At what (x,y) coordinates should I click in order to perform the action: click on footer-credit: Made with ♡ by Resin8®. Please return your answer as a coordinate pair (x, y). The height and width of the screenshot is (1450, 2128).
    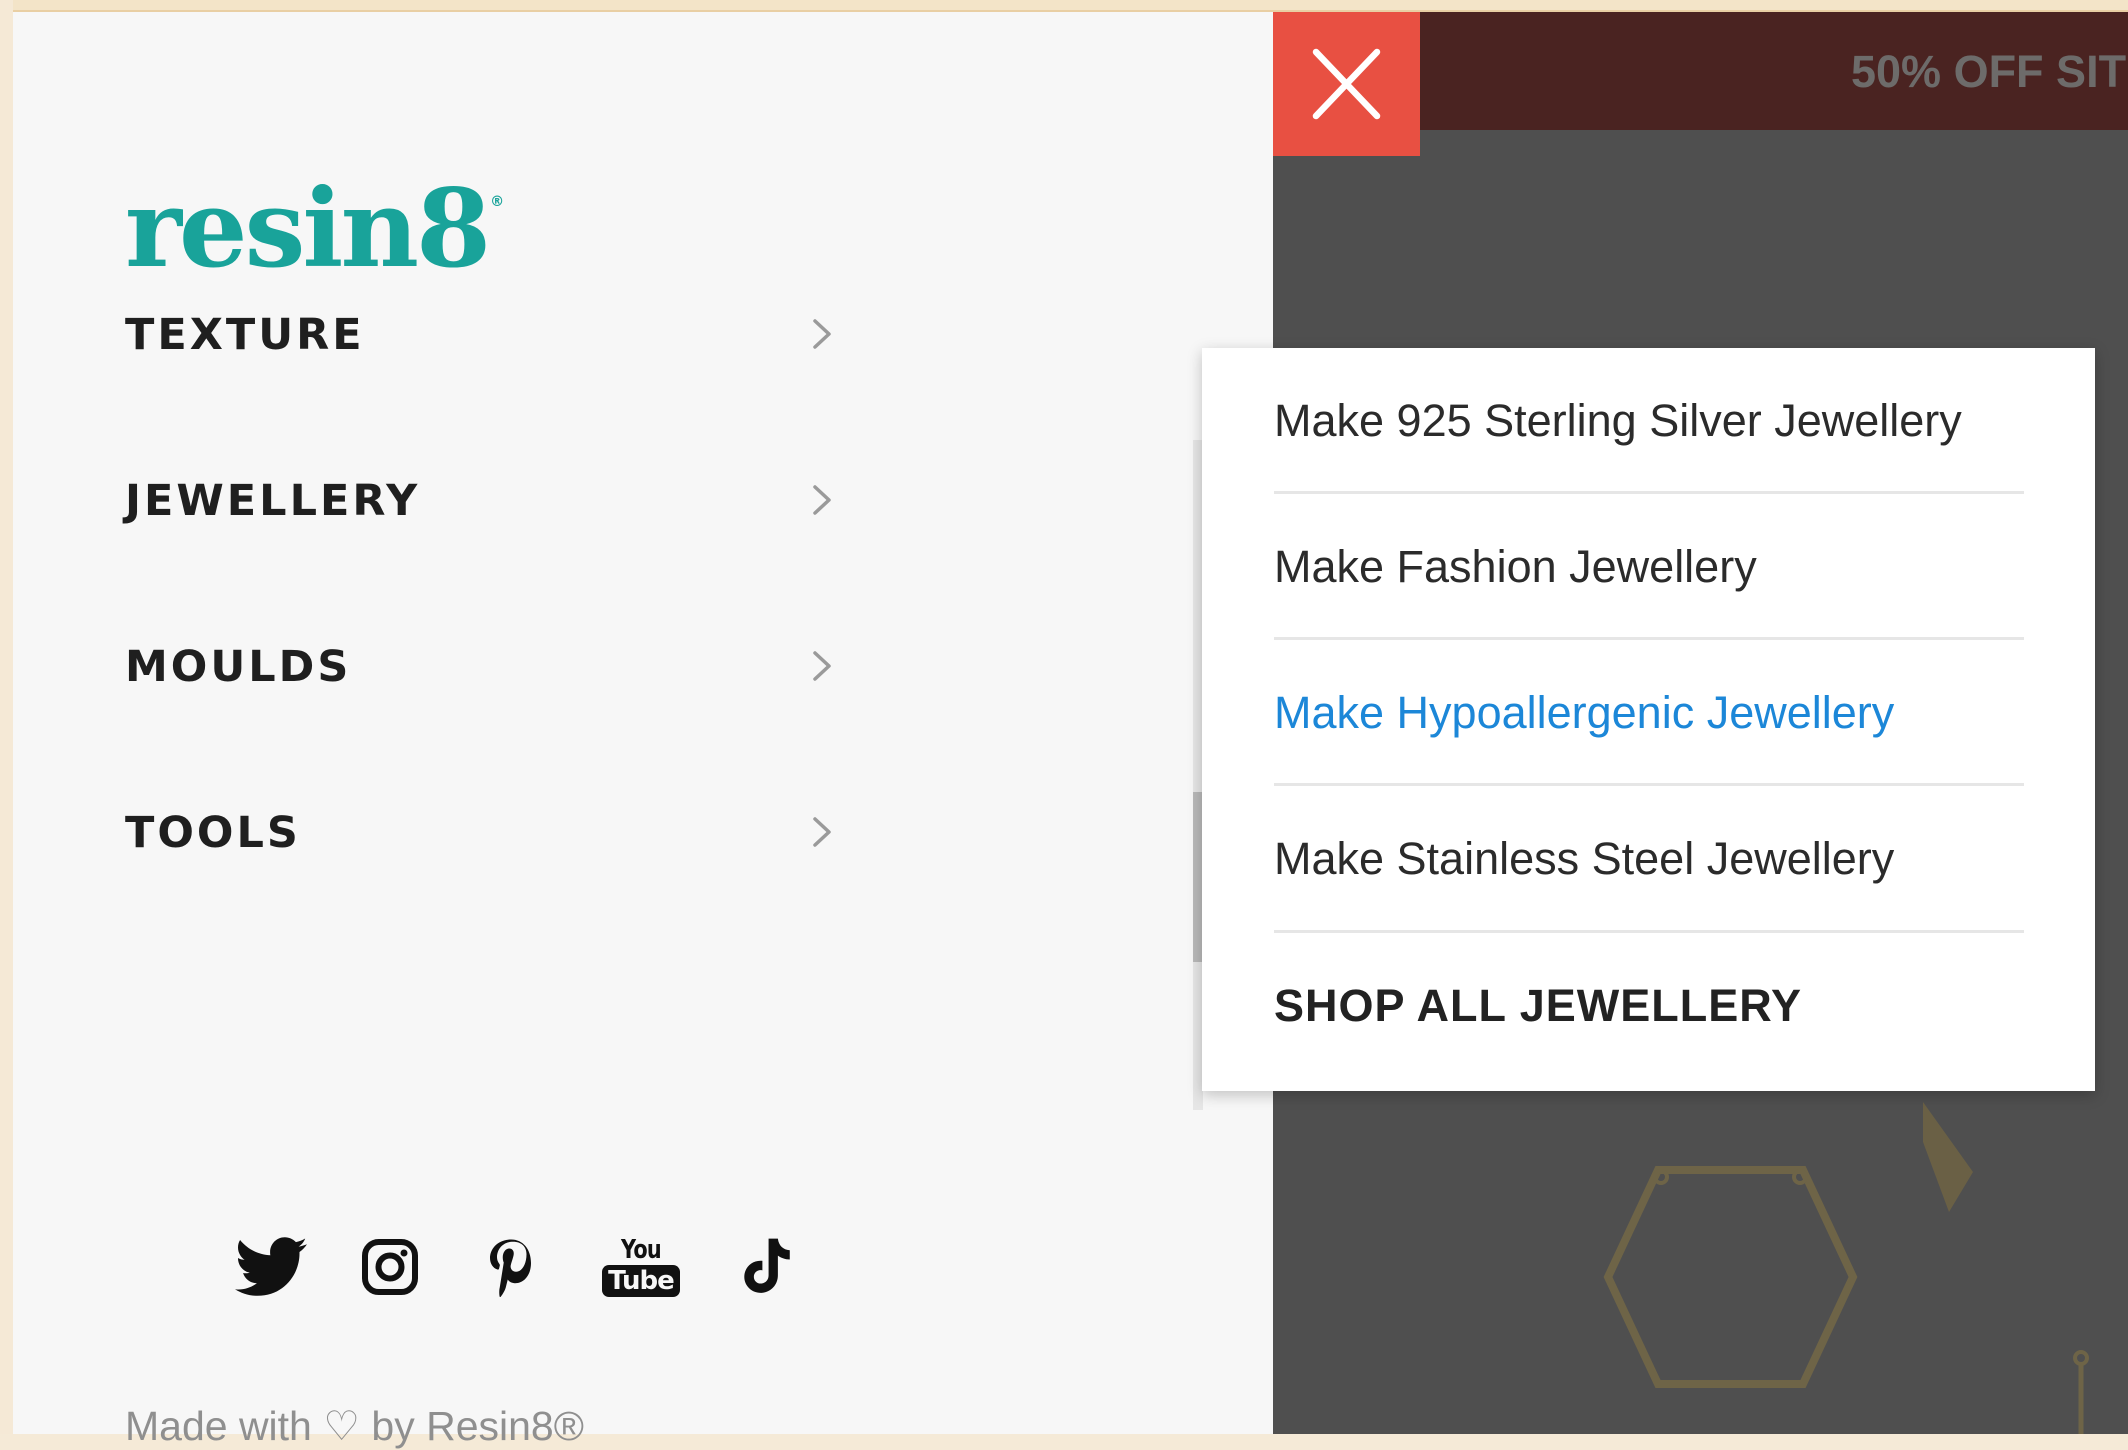
    Looking at the image, I should click on (354, 1426).